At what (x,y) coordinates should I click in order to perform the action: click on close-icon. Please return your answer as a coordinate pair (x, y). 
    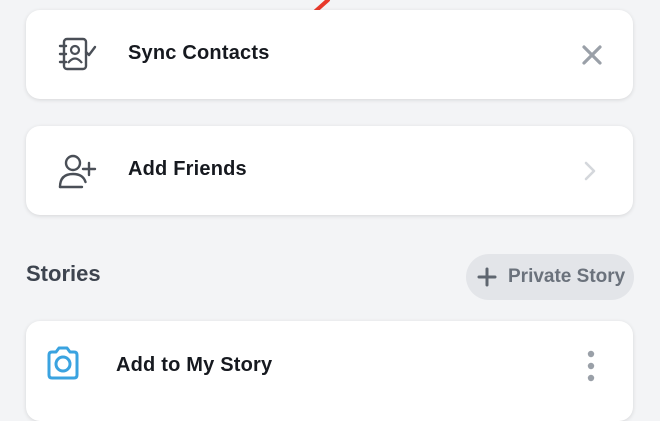
    Looking at the image, I should click on (592, 55).